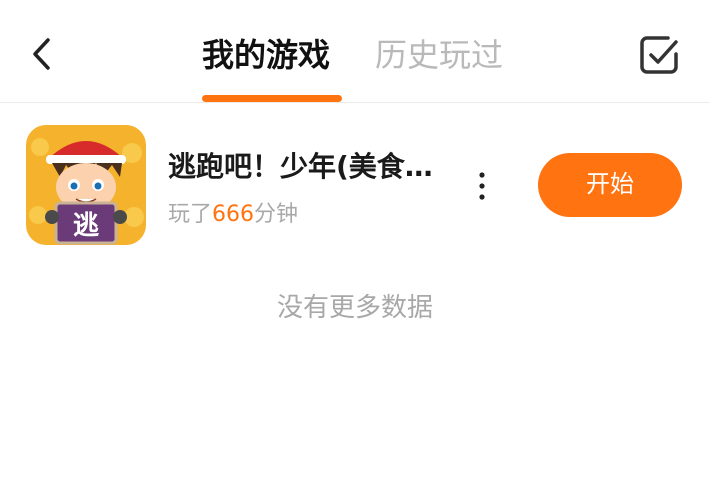 The width and height of the screenshot is (710, 498). I want to click on play-time: 玩了666分钟, so click(233, 215).